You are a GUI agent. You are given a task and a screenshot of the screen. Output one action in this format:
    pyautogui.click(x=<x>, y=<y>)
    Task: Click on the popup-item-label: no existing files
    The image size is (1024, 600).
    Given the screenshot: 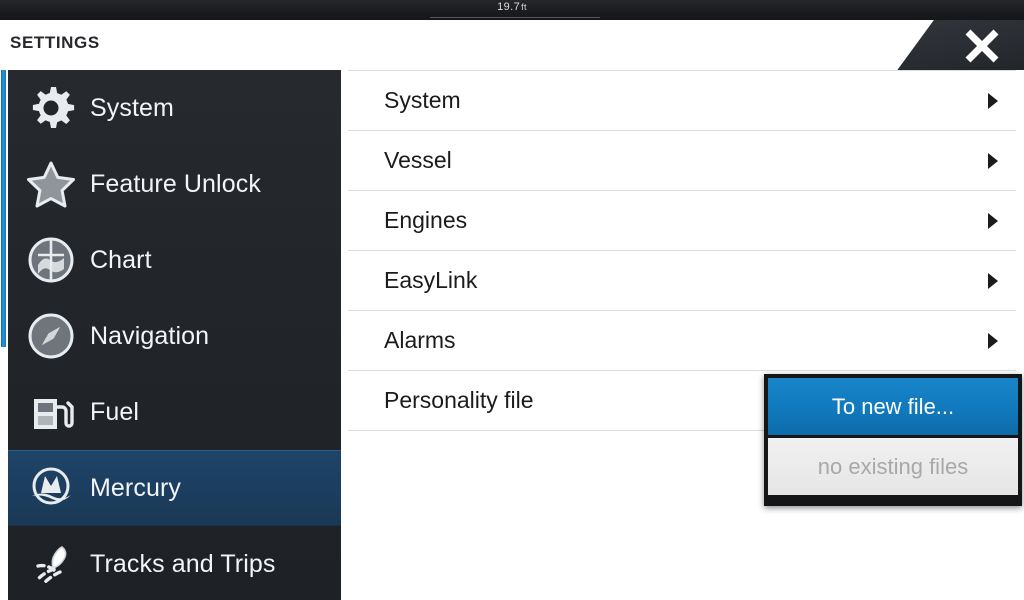 What is the action you would take?
    pyautogui.click(x=893, y=466)
    